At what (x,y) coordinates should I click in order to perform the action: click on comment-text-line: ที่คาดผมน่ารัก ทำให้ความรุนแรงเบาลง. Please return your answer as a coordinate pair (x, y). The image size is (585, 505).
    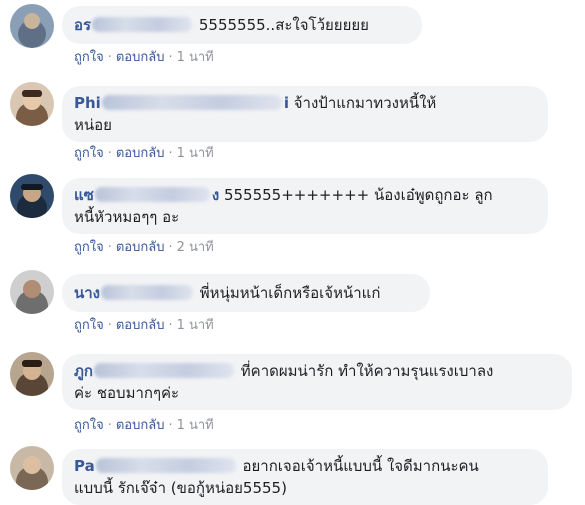
    Looking at the image, I should click on (367, 371).